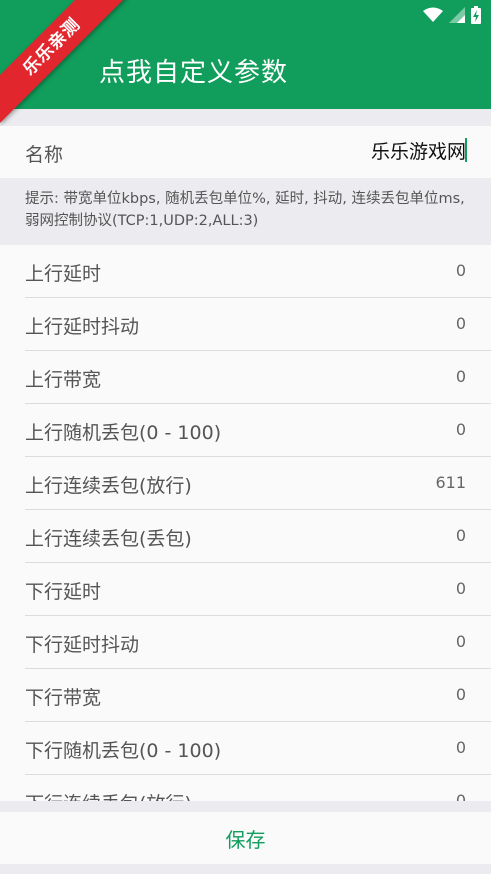 The height and width of the screenshot is (874, 491). Describe the element at coordinates (245, 589) in the screenshot. I see `param-row: 下行延时 0` at that location.